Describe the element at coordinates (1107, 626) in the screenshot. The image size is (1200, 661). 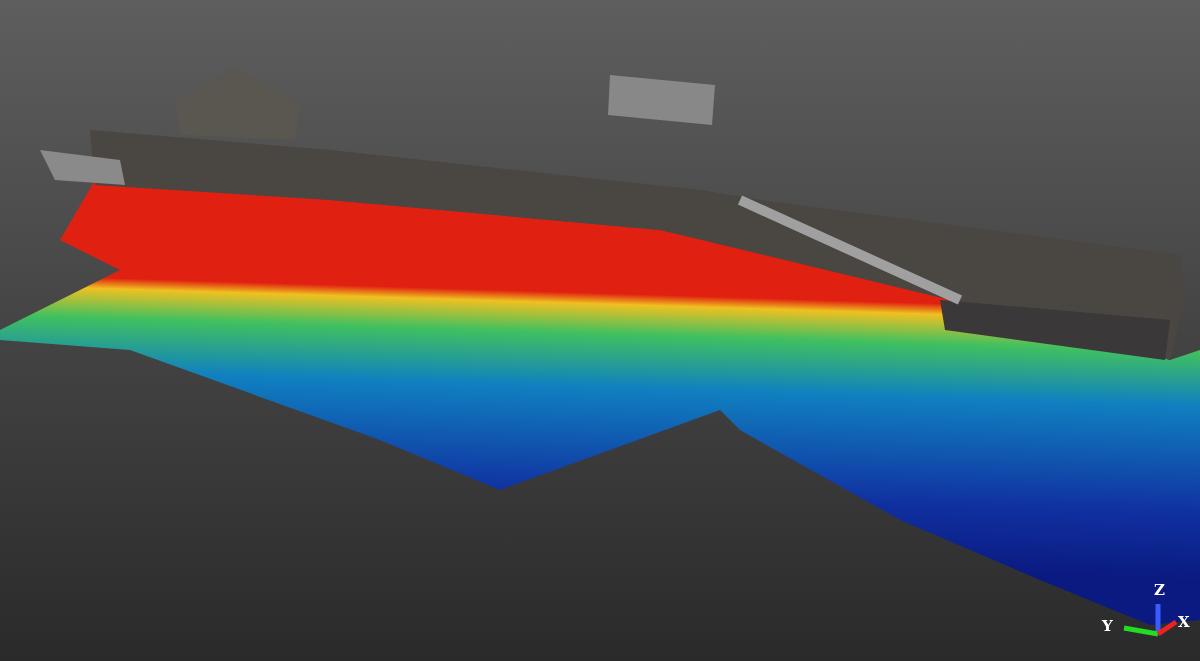
I see `axis-label: Y` at that location.